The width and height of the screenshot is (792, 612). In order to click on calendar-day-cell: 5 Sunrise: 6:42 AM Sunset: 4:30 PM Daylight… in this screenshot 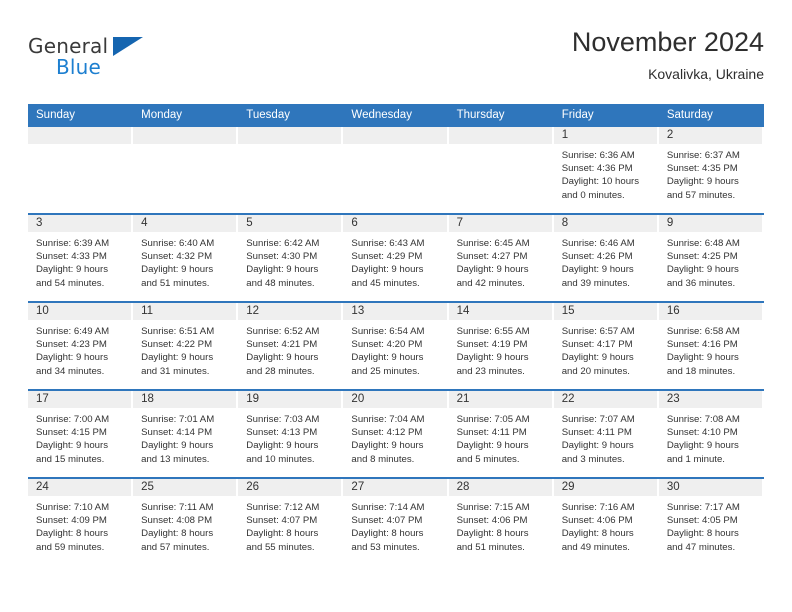, I will do `click(291, 257)`.